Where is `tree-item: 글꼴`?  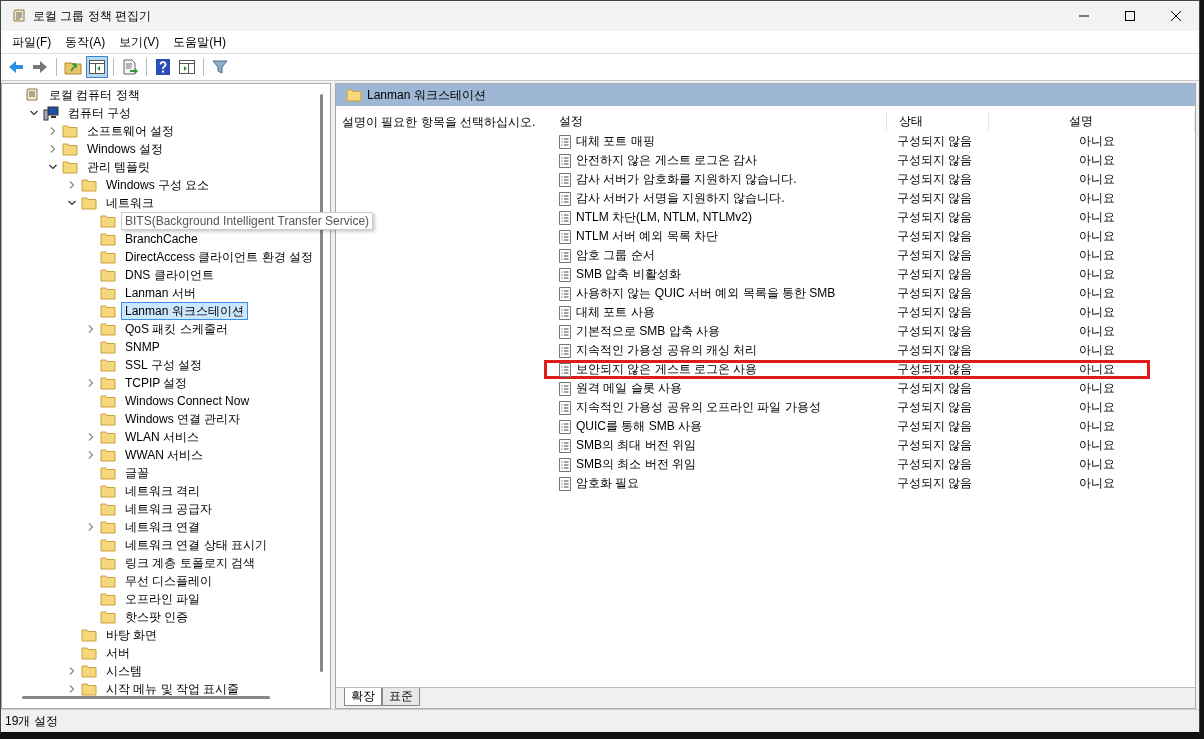 tree-item: 글꼴 is located at coordinates (137, 473).